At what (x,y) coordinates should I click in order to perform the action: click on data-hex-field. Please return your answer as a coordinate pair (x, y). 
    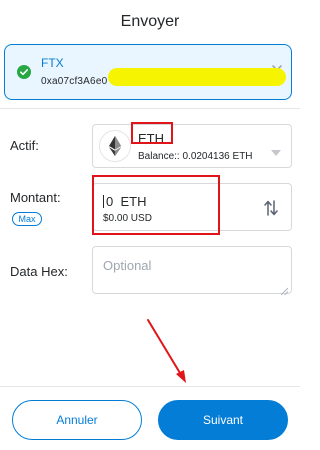
    Looking at the image, I should click on (192, 271).